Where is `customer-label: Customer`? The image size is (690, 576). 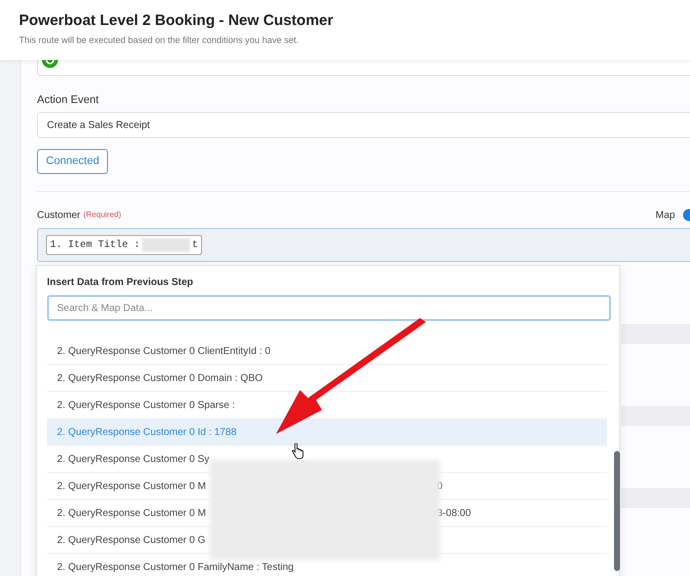
customer-label: Customer is located at coordinates (58, 215).